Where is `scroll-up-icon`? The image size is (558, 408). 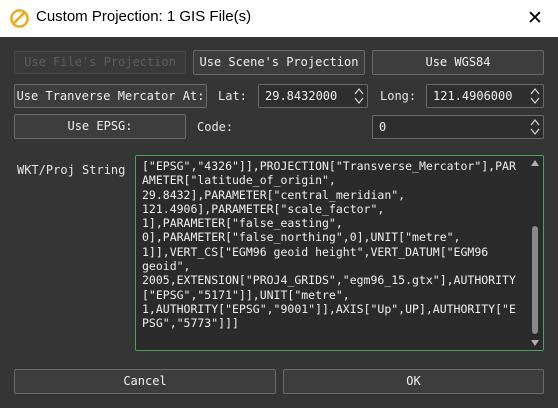 scroll-up-icon is located at coordinates (535, 163).